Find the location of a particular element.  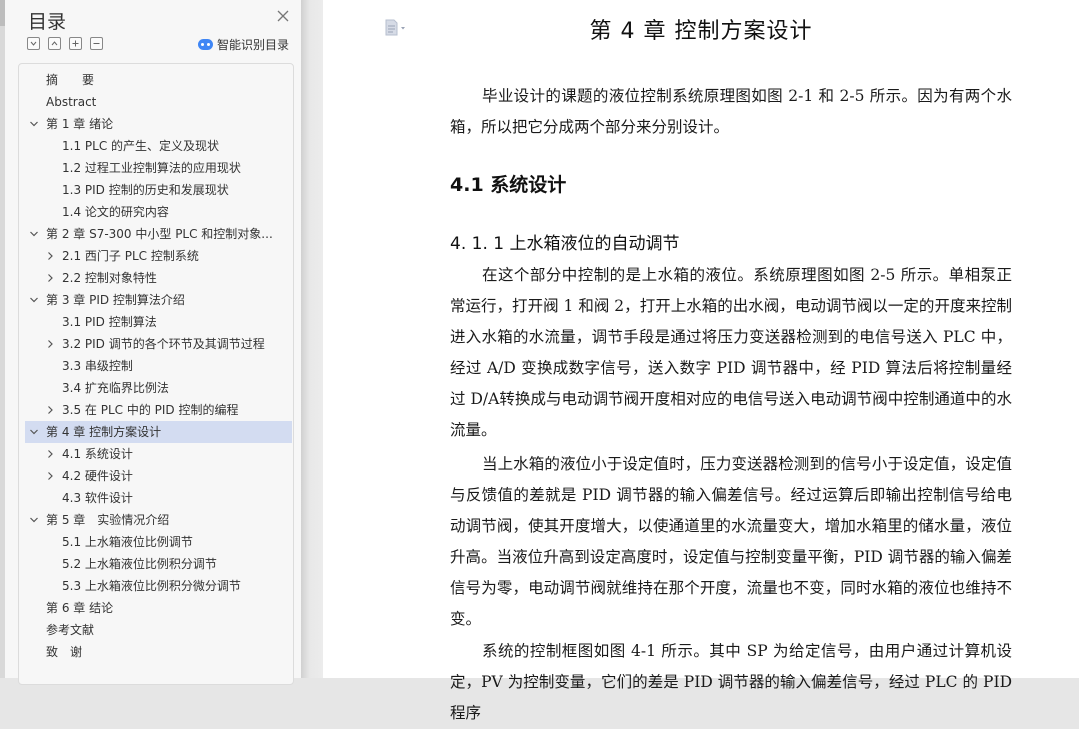

chapter-title: 第 4 章 控制方案设计 is located at coordinates (701, 31).